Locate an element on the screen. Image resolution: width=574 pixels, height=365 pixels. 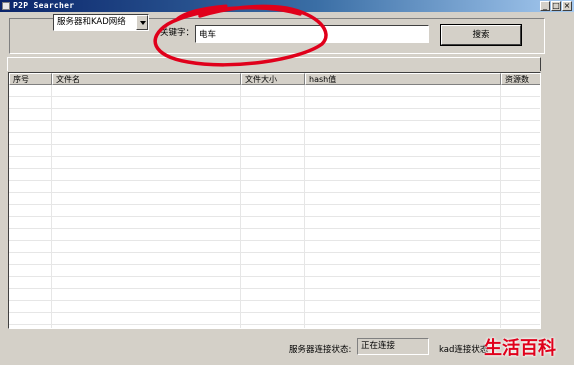
column-header-sources: 资源数 is located at coordinates (520, 79).